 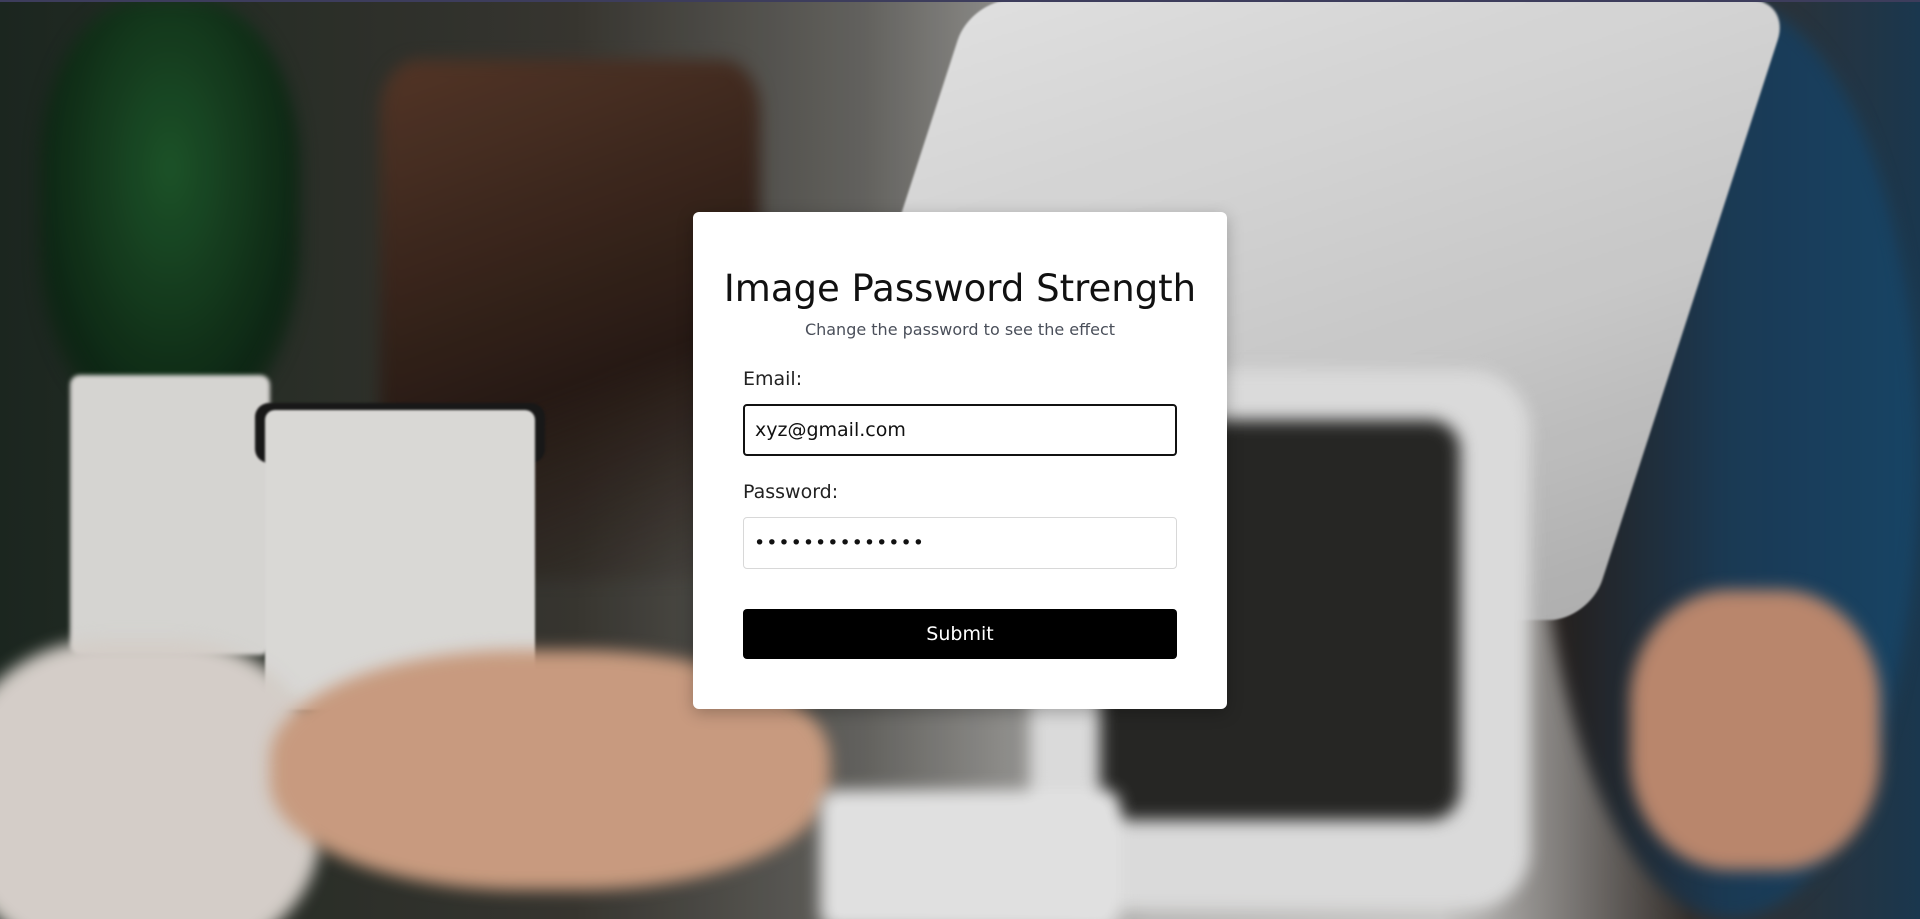 I want to click on page-subtitle: Change the password to see the effect, so click(x=960, y=329).